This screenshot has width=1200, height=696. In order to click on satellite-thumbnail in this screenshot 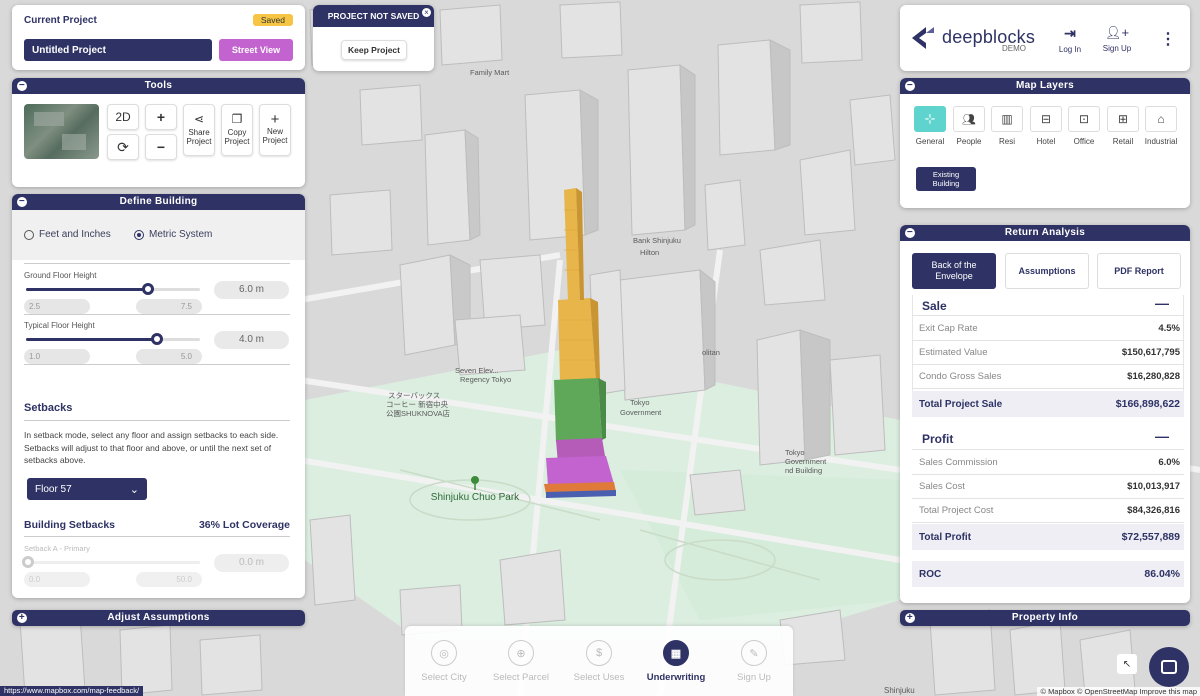, I will do `click(61, 131)`.